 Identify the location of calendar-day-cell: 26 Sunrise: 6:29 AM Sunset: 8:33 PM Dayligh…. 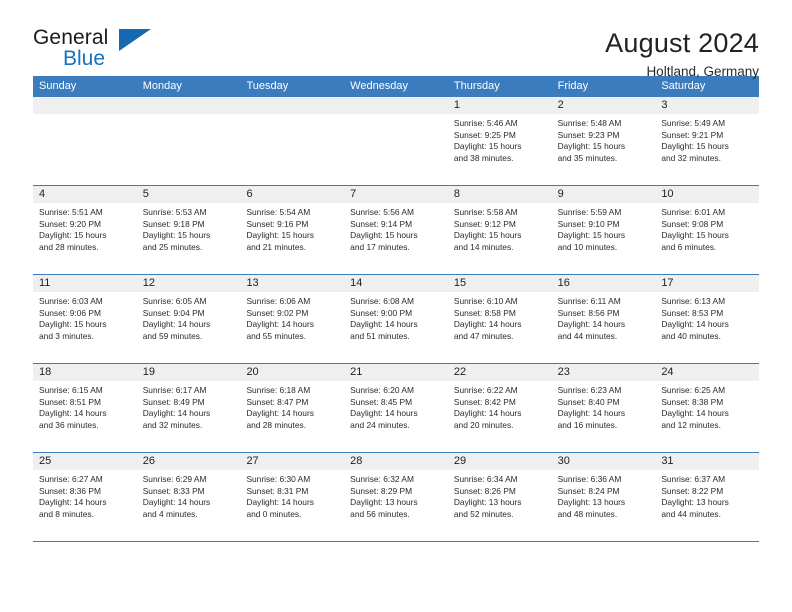
(188, 497).